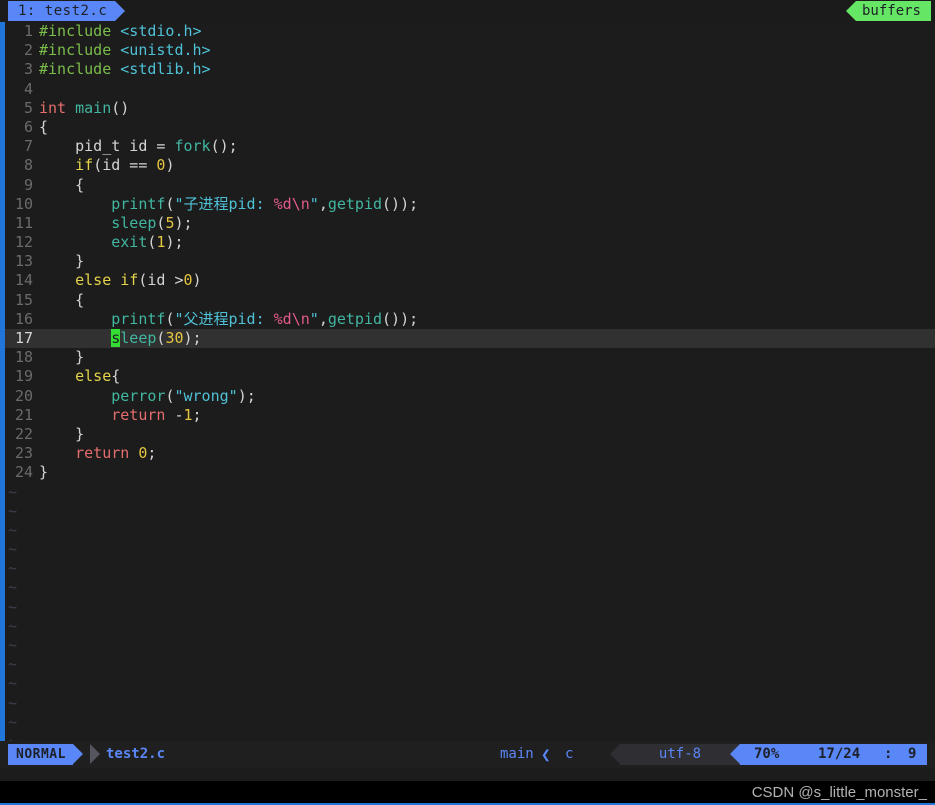  Describe the element at coordinates (188, 414) in the screenshot. I see `code-token: 1` at that location.